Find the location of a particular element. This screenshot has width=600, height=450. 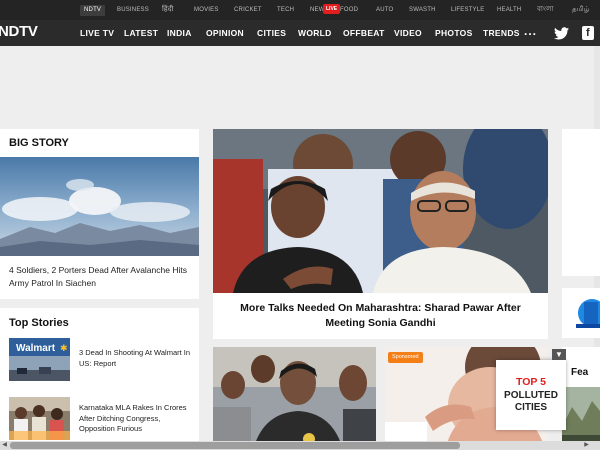

widget-collapse-button: ▼ is located at coordinates (559, 354).